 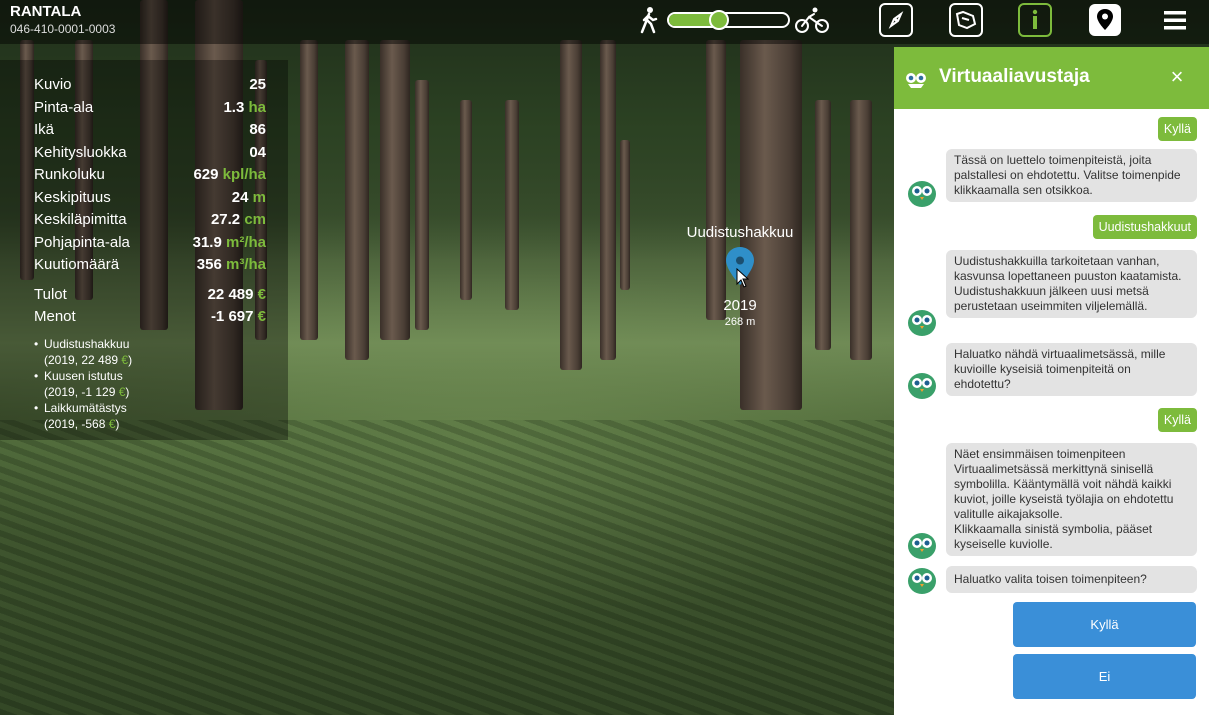 I want to click on location-button, so click(x=1105, y=20).